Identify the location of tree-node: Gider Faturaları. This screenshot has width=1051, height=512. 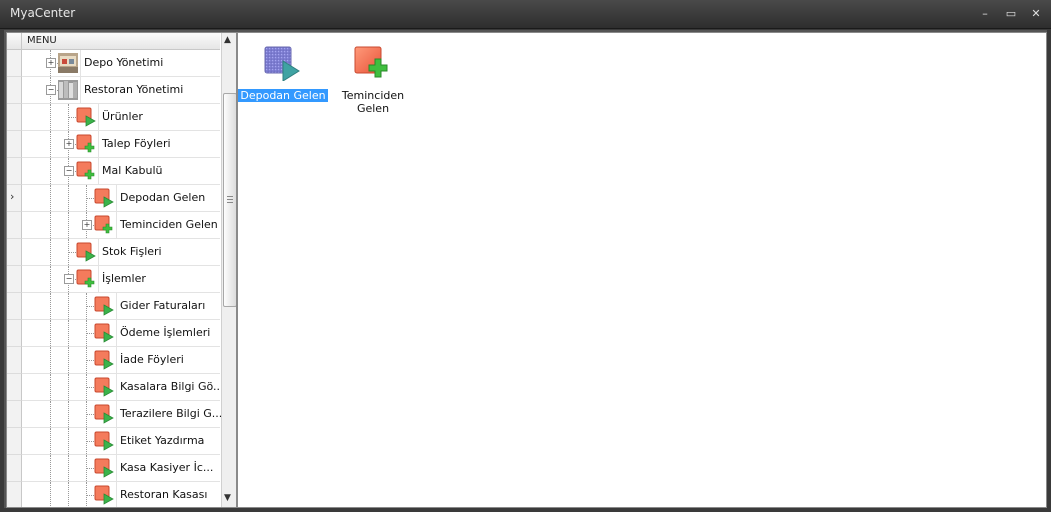
(121, 306).